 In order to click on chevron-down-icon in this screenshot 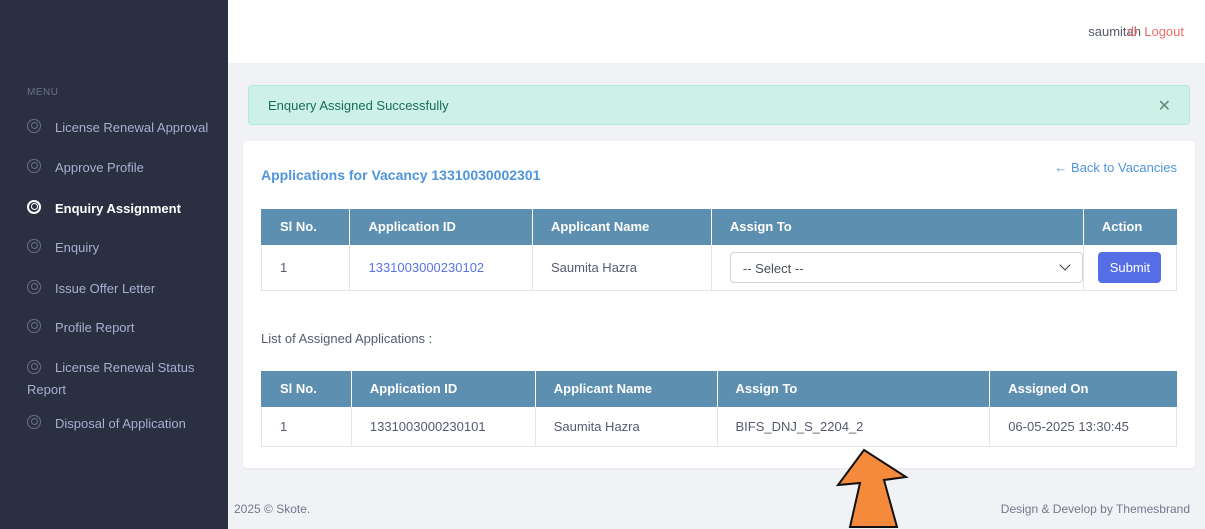, I will do `click(1065, 265)`.